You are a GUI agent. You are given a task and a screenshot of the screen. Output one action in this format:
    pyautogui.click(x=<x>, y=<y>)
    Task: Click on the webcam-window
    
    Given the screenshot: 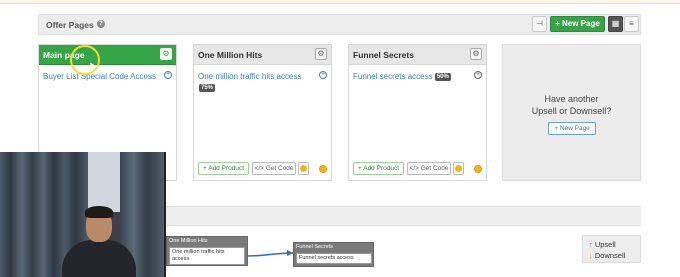 What is the action you would take?
    pyautogui.click(x=105, y=182)
    